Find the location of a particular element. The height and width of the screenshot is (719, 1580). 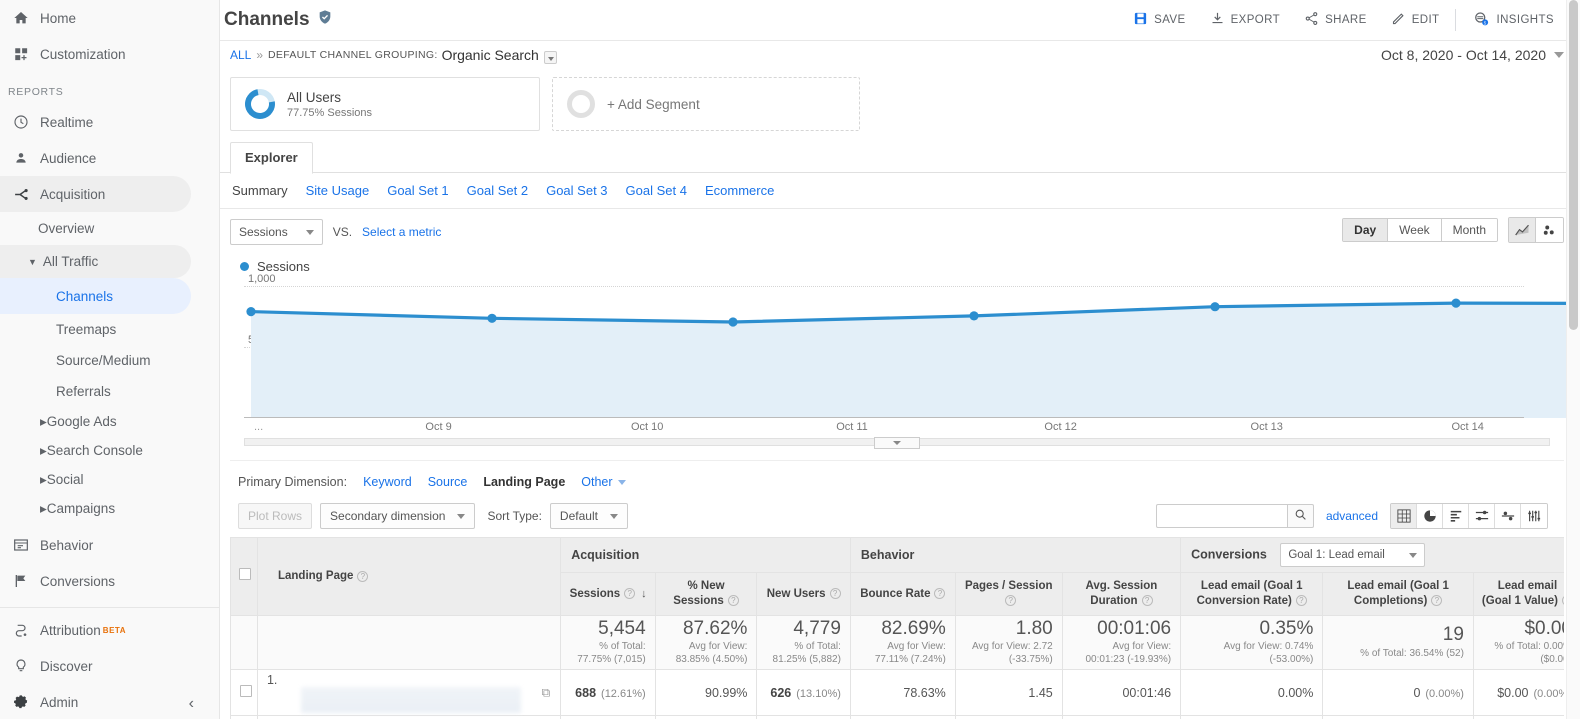

tab-goal-set-2: Goal Set 2 is located at coordinates (497, 190).